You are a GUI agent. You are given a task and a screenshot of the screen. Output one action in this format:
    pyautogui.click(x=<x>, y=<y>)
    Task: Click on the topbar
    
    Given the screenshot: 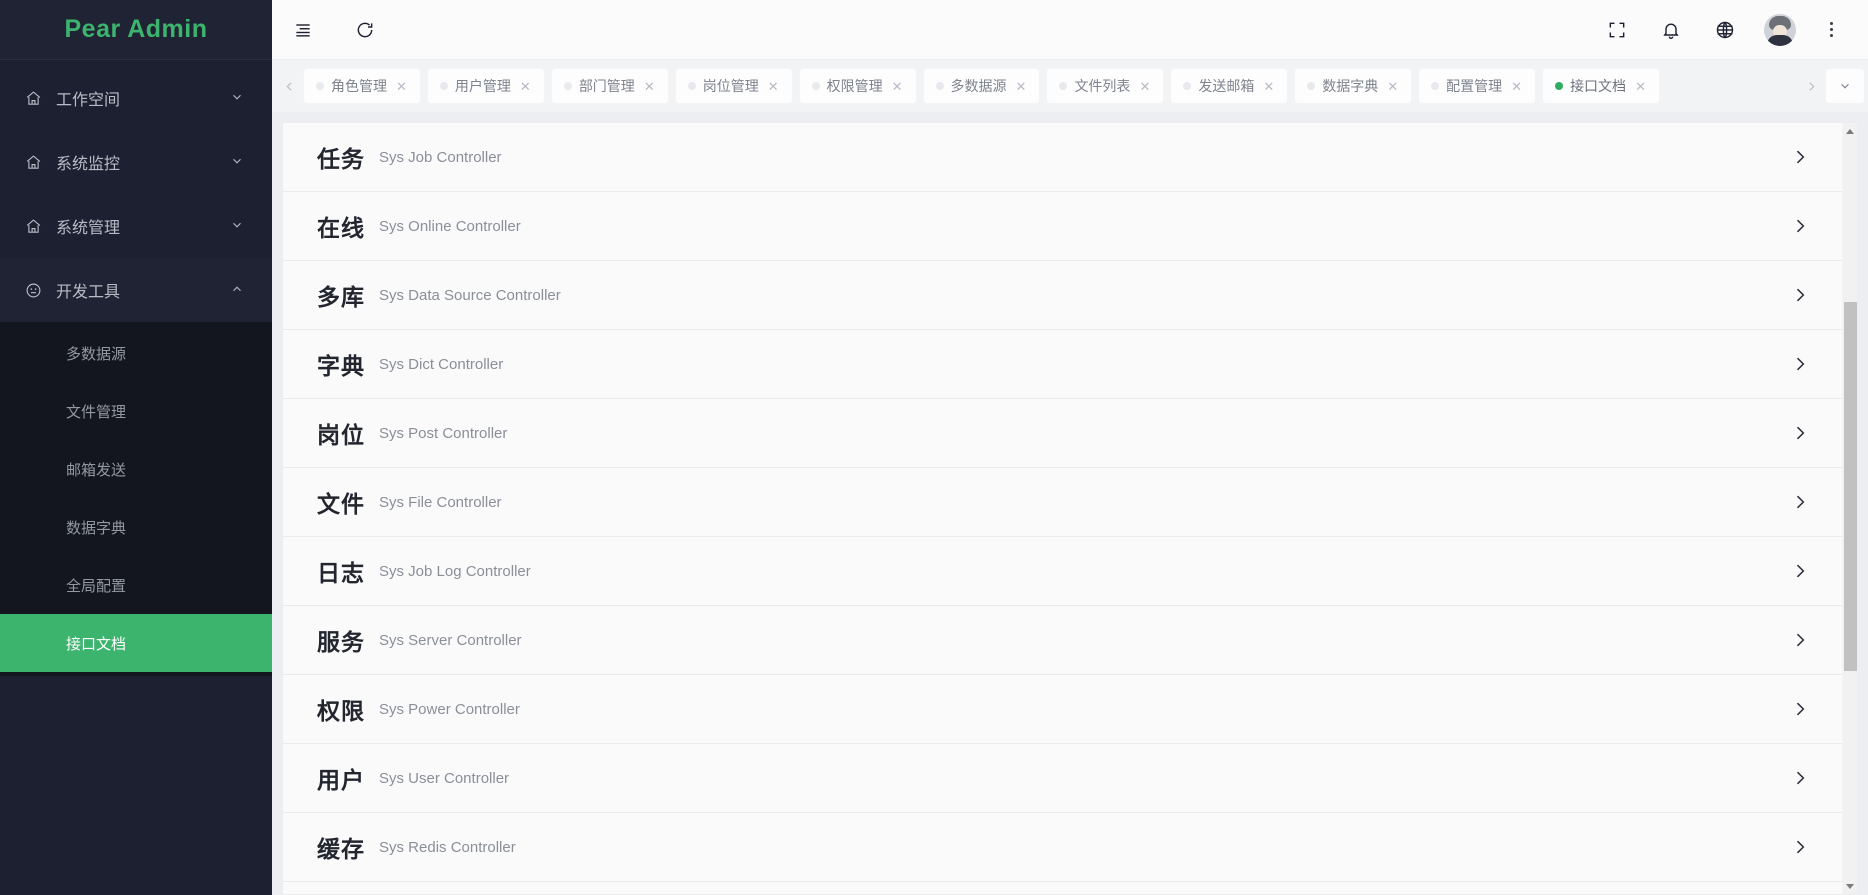 What is the action you would take?
    pyautogui.click(x=1070, y=30)
    